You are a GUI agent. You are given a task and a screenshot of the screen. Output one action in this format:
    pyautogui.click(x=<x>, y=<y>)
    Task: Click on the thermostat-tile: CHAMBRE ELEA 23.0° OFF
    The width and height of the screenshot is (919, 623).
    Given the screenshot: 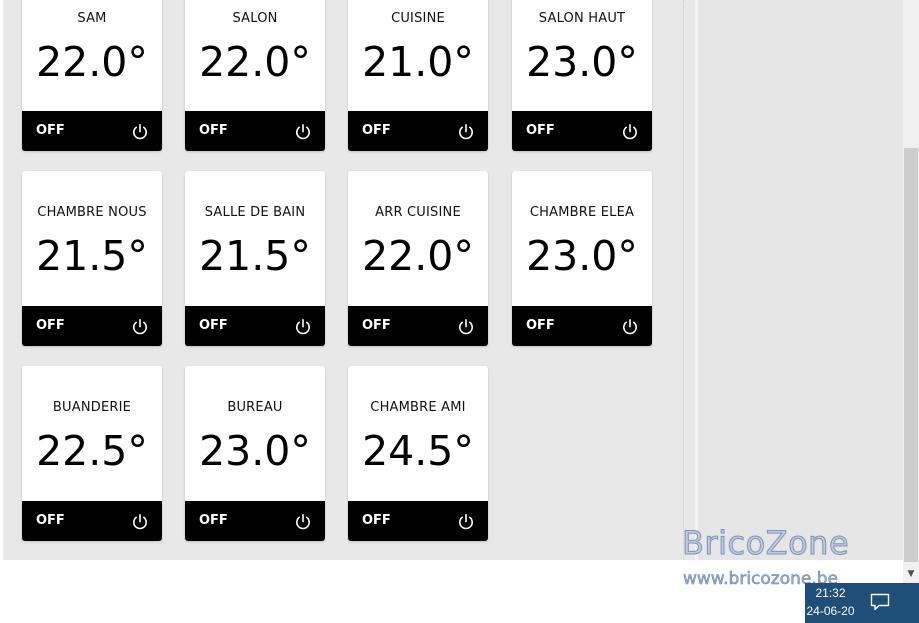 What is the action you would take?
    pyautogui.click(x=582, y=258)
    